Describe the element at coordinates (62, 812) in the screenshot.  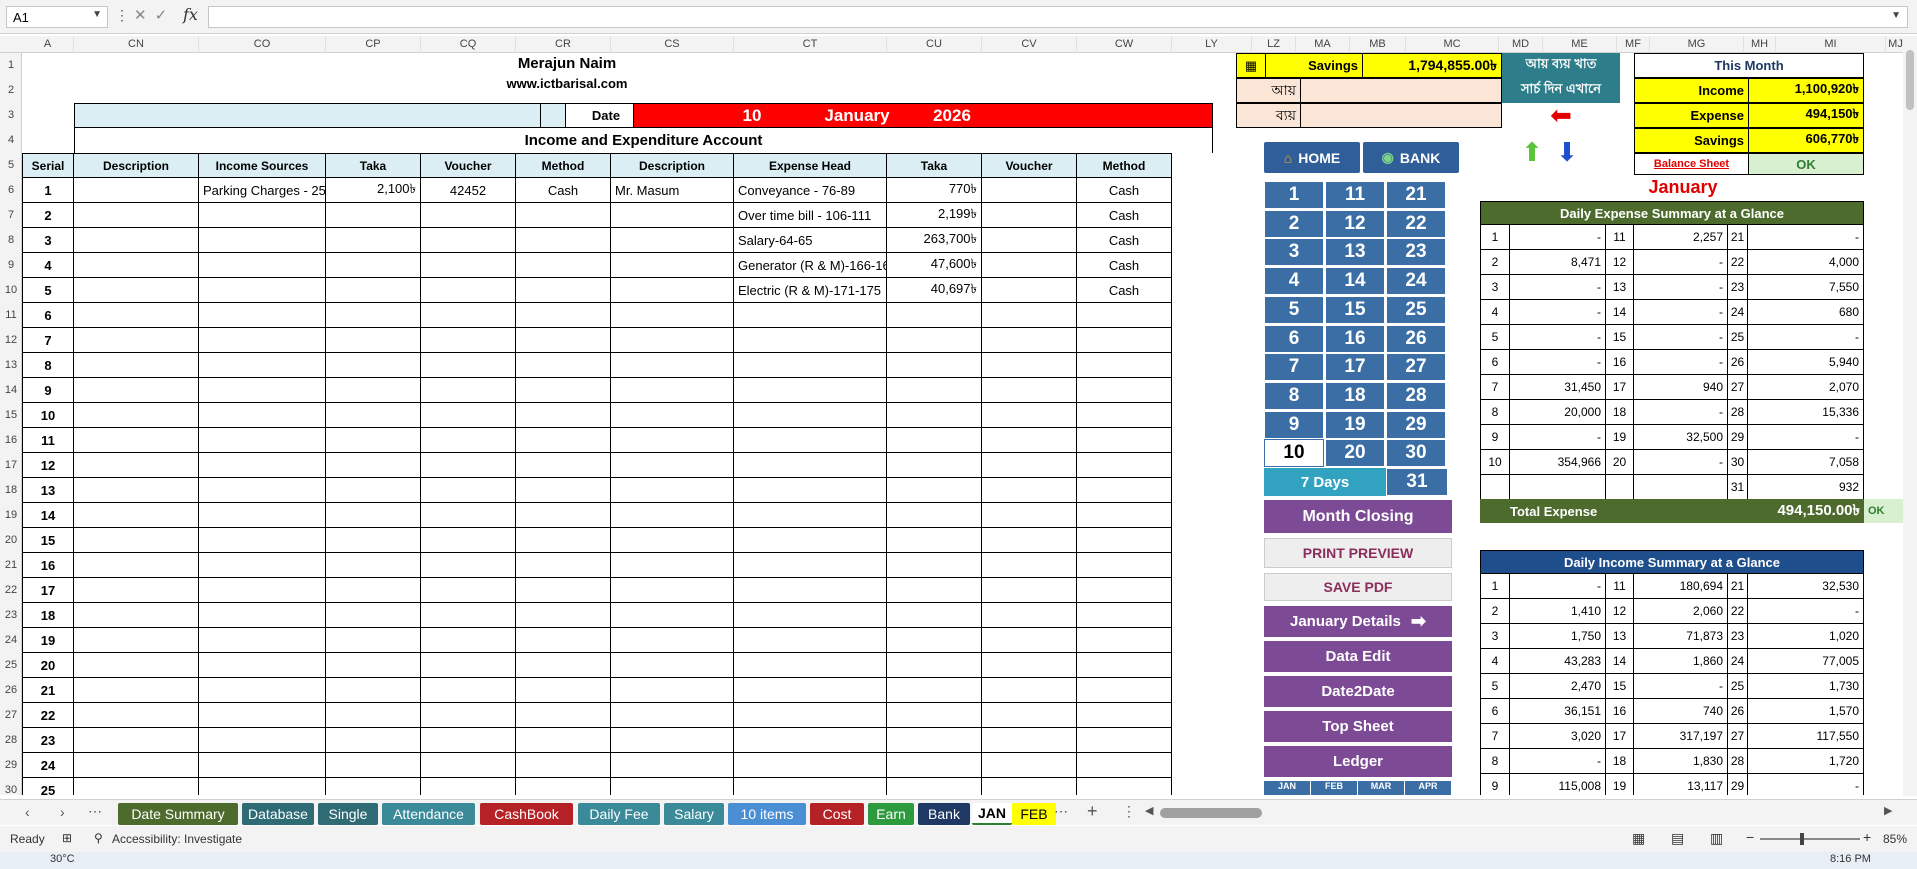
I see `next-sheet-icon: ›` at that location.